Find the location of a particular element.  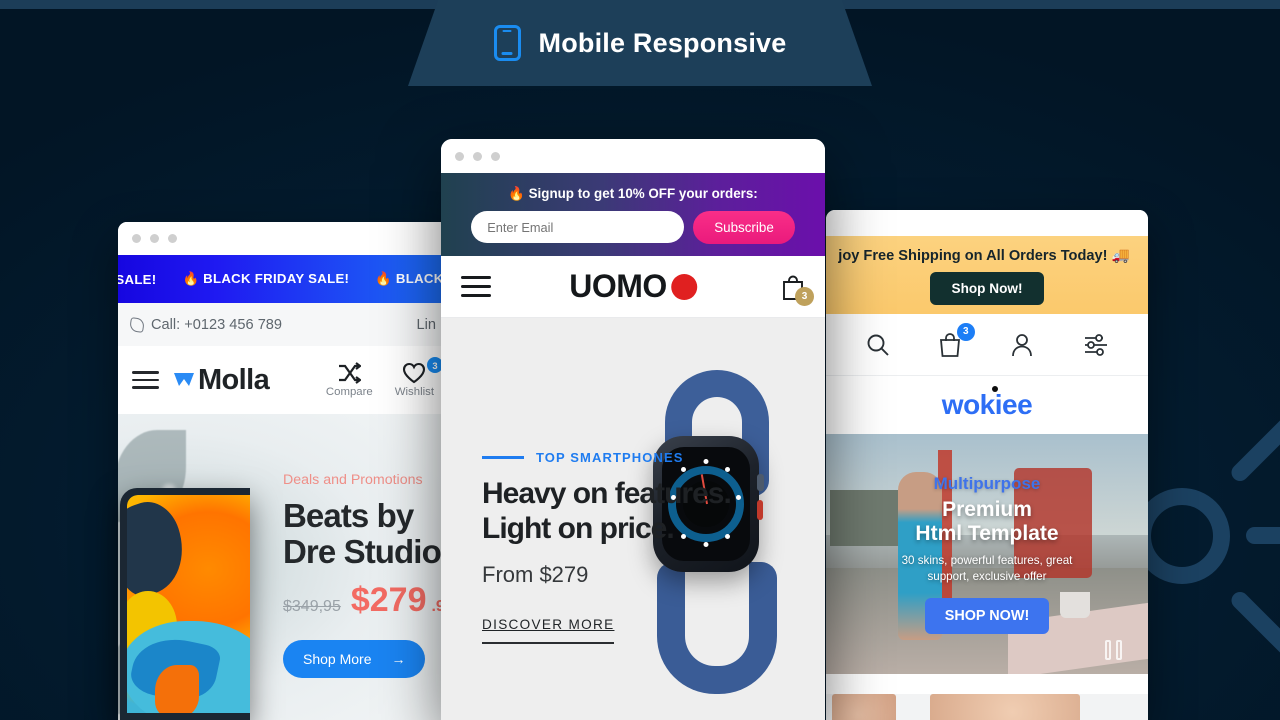

molla-new-price: $279 is located at coordinates (388, 600).